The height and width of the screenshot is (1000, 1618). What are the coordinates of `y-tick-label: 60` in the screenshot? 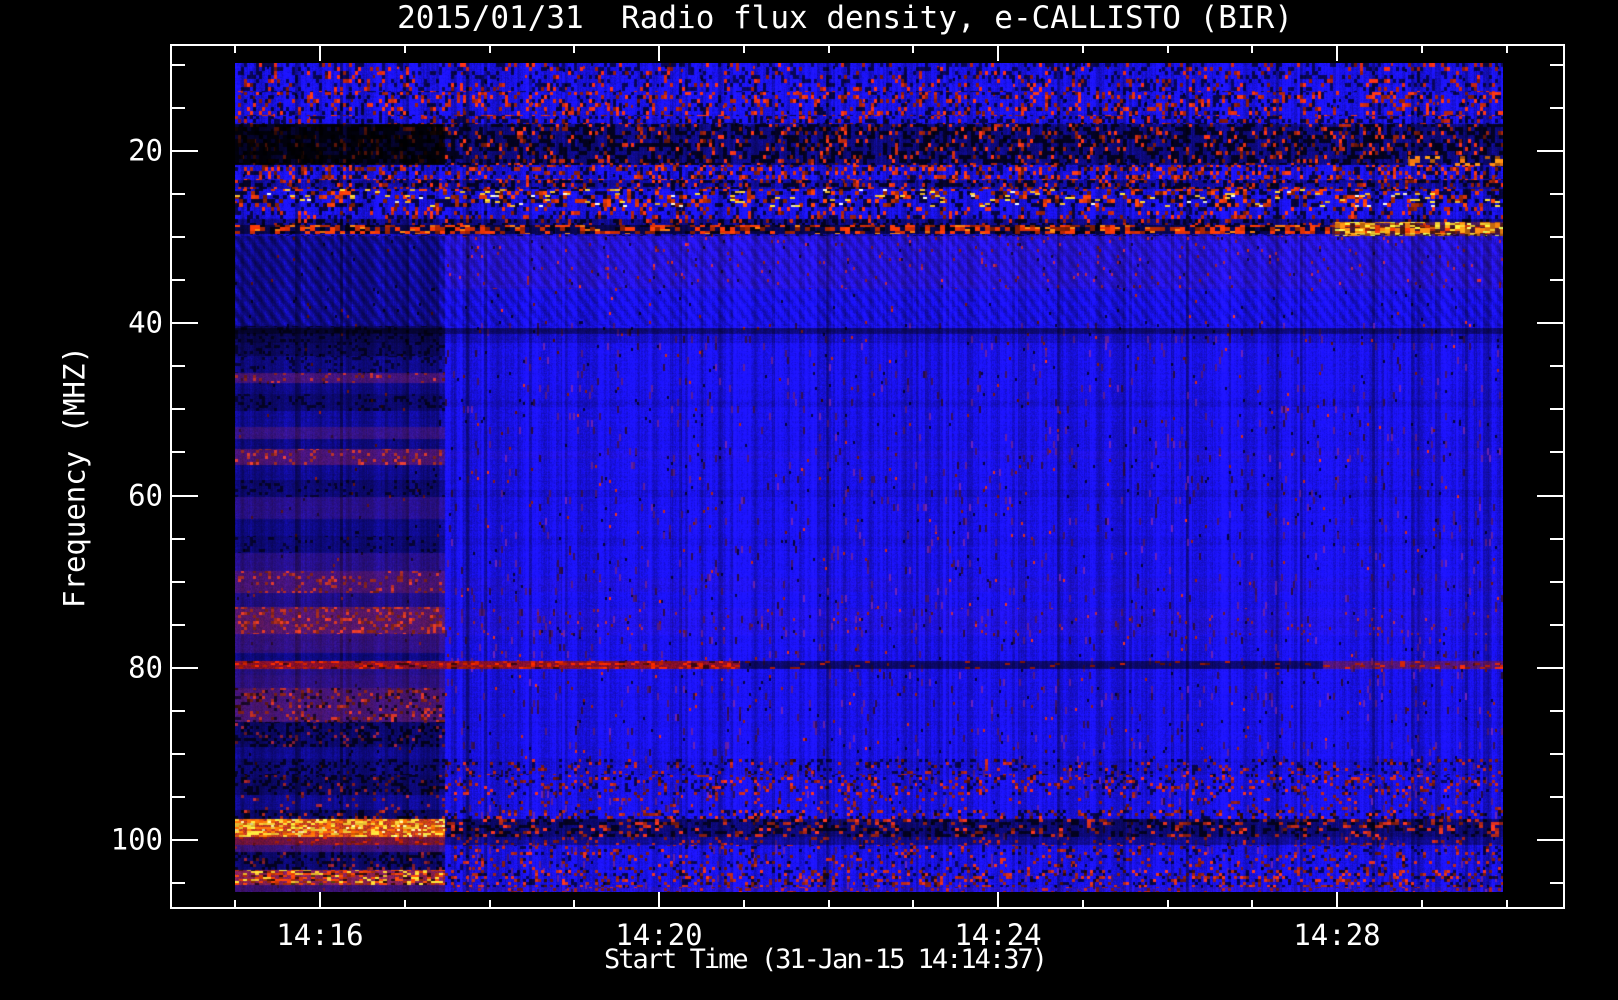 It's located at (145, 495).